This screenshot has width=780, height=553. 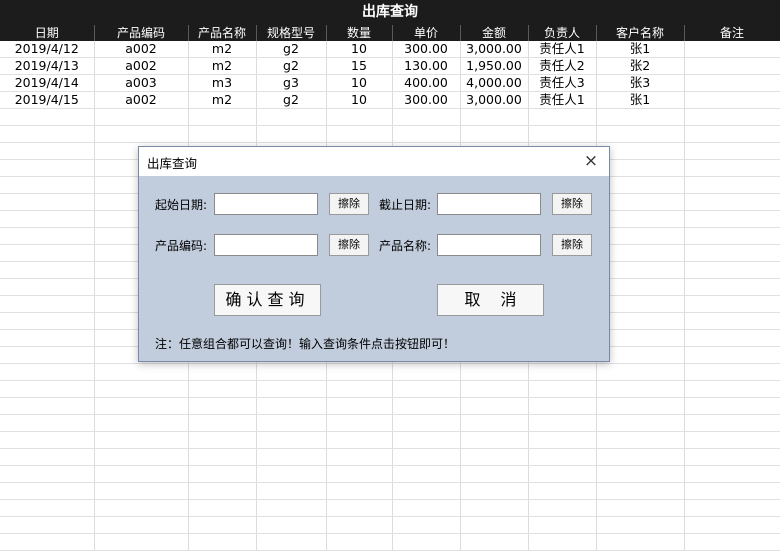 What do you see at coordinates (572, 204) in the screenshot?
I see `clear-end-date-button: 擦除` at bounding box center [572, 204].